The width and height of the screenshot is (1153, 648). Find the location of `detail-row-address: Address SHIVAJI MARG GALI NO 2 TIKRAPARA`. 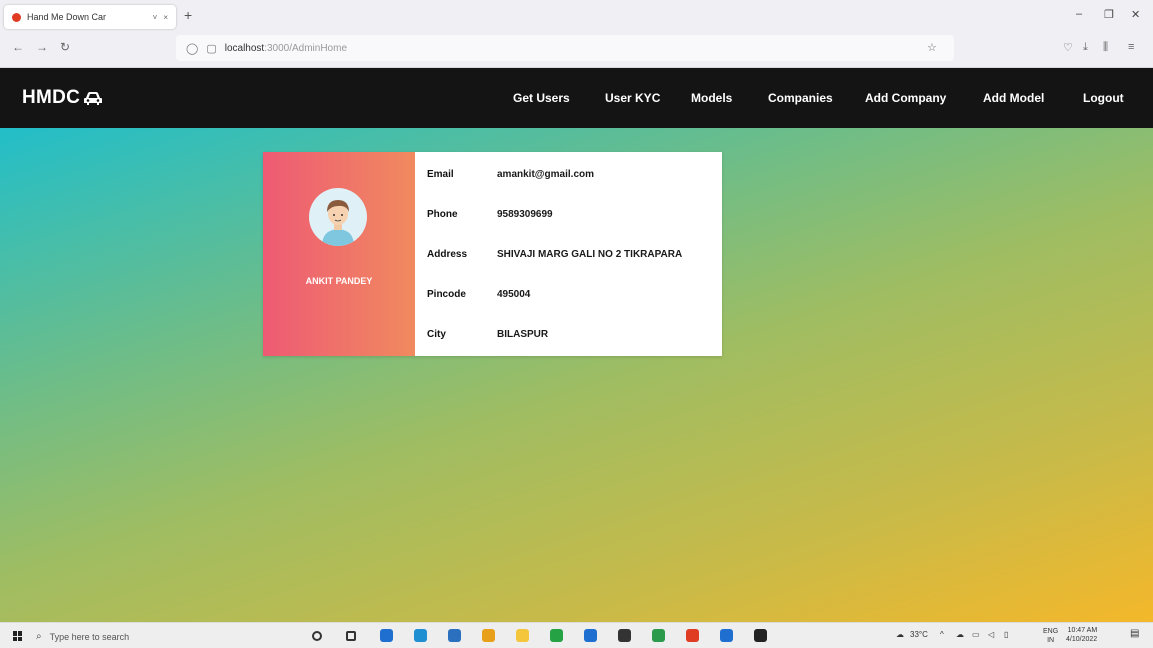

detail-row-address: Address SHIVAJI MARG GALI NO 2 TIKRAPARA is located at coordinates (554, 254).